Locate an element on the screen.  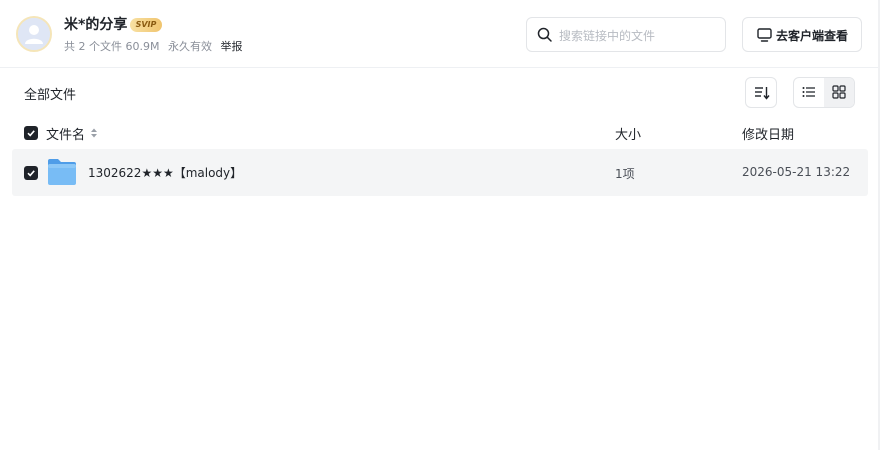
view-mode-toggle is located at coordinates (824, 92).